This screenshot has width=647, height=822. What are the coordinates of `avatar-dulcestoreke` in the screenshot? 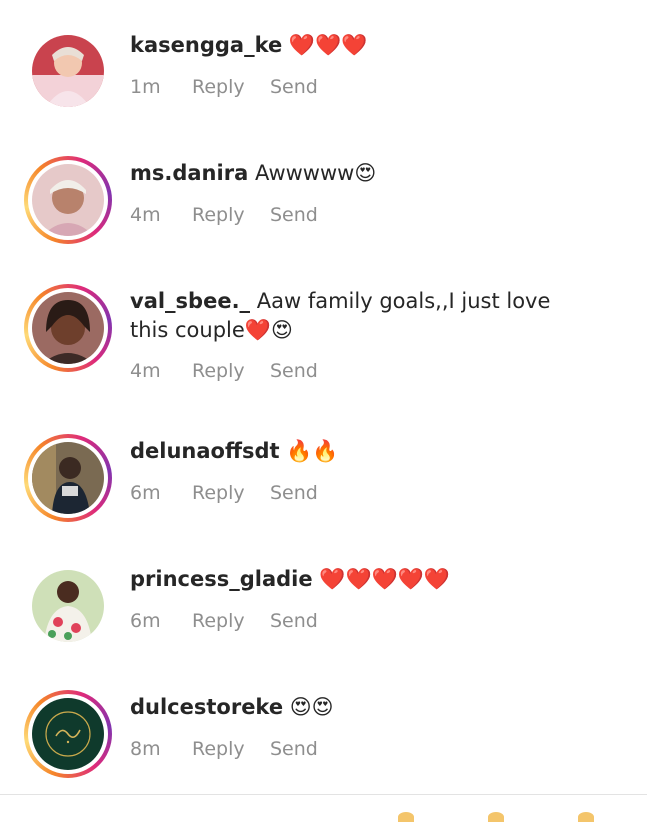 It's located at (68, 734).